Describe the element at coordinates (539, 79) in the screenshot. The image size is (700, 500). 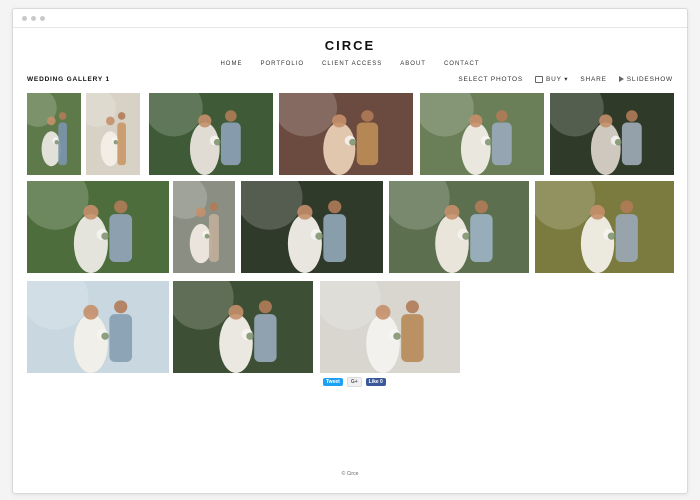
I see `cart-icon` at that location.